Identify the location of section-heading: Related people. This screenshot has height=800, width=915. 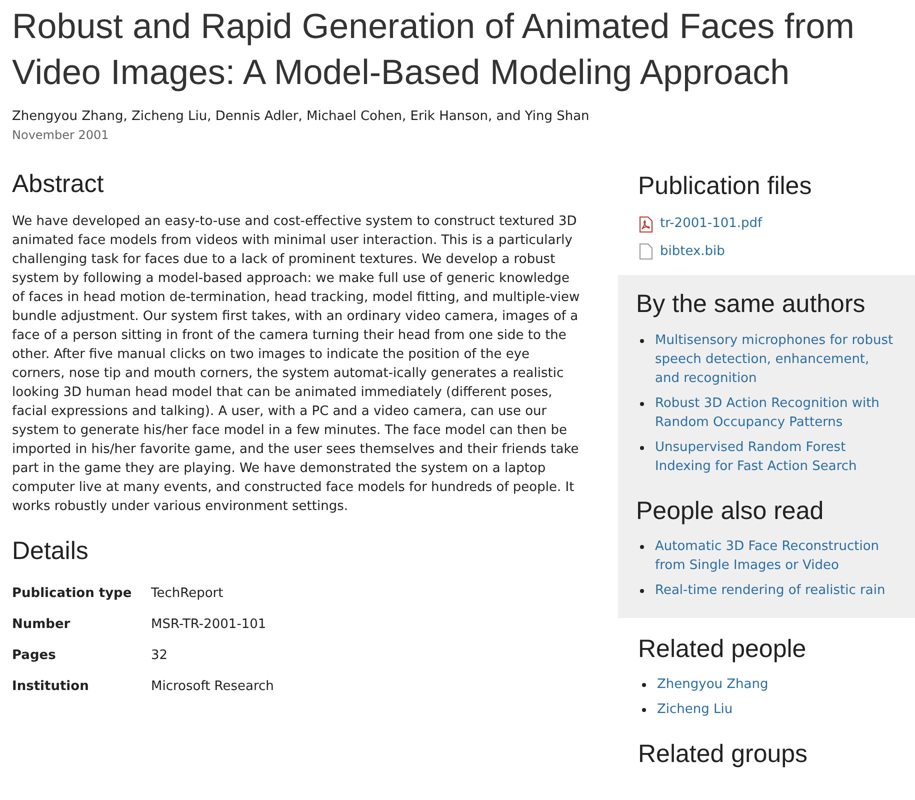
(723, 649).